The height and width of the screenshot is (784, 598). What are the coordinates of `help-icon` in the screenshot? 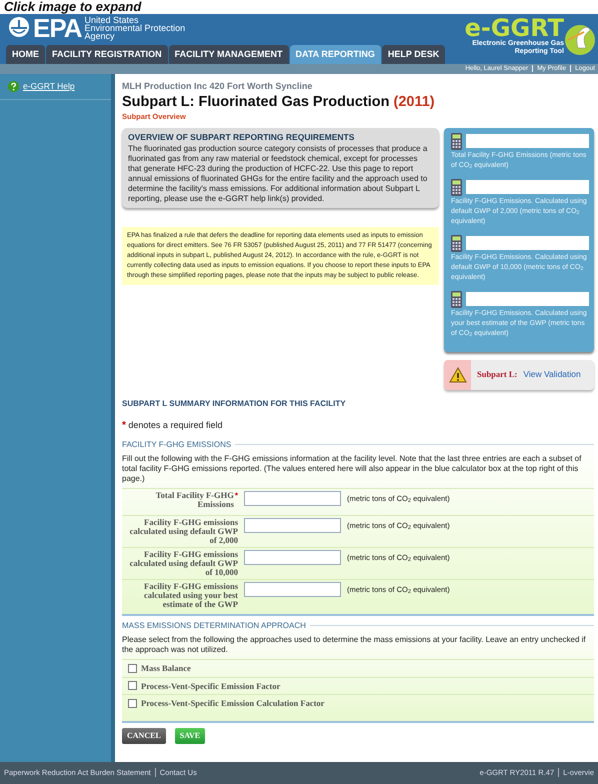 It's located at (13, 86).